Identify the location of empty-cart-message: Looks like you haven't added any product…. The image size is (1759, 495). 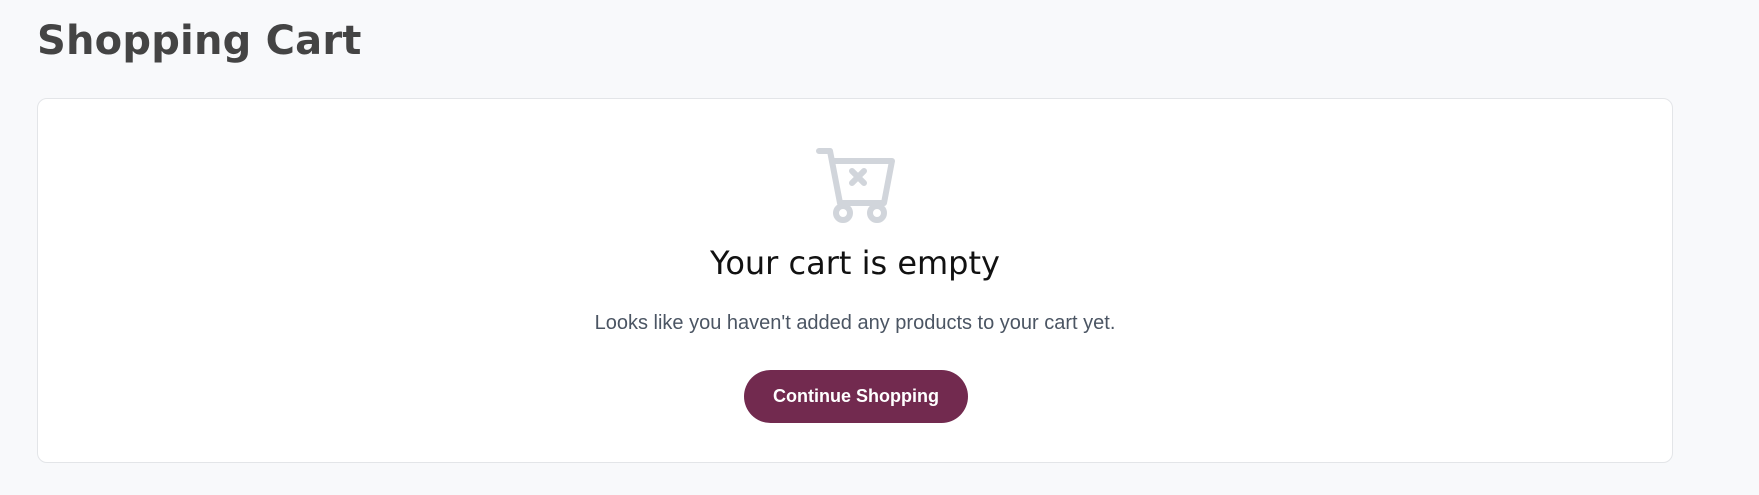
(855, 323).